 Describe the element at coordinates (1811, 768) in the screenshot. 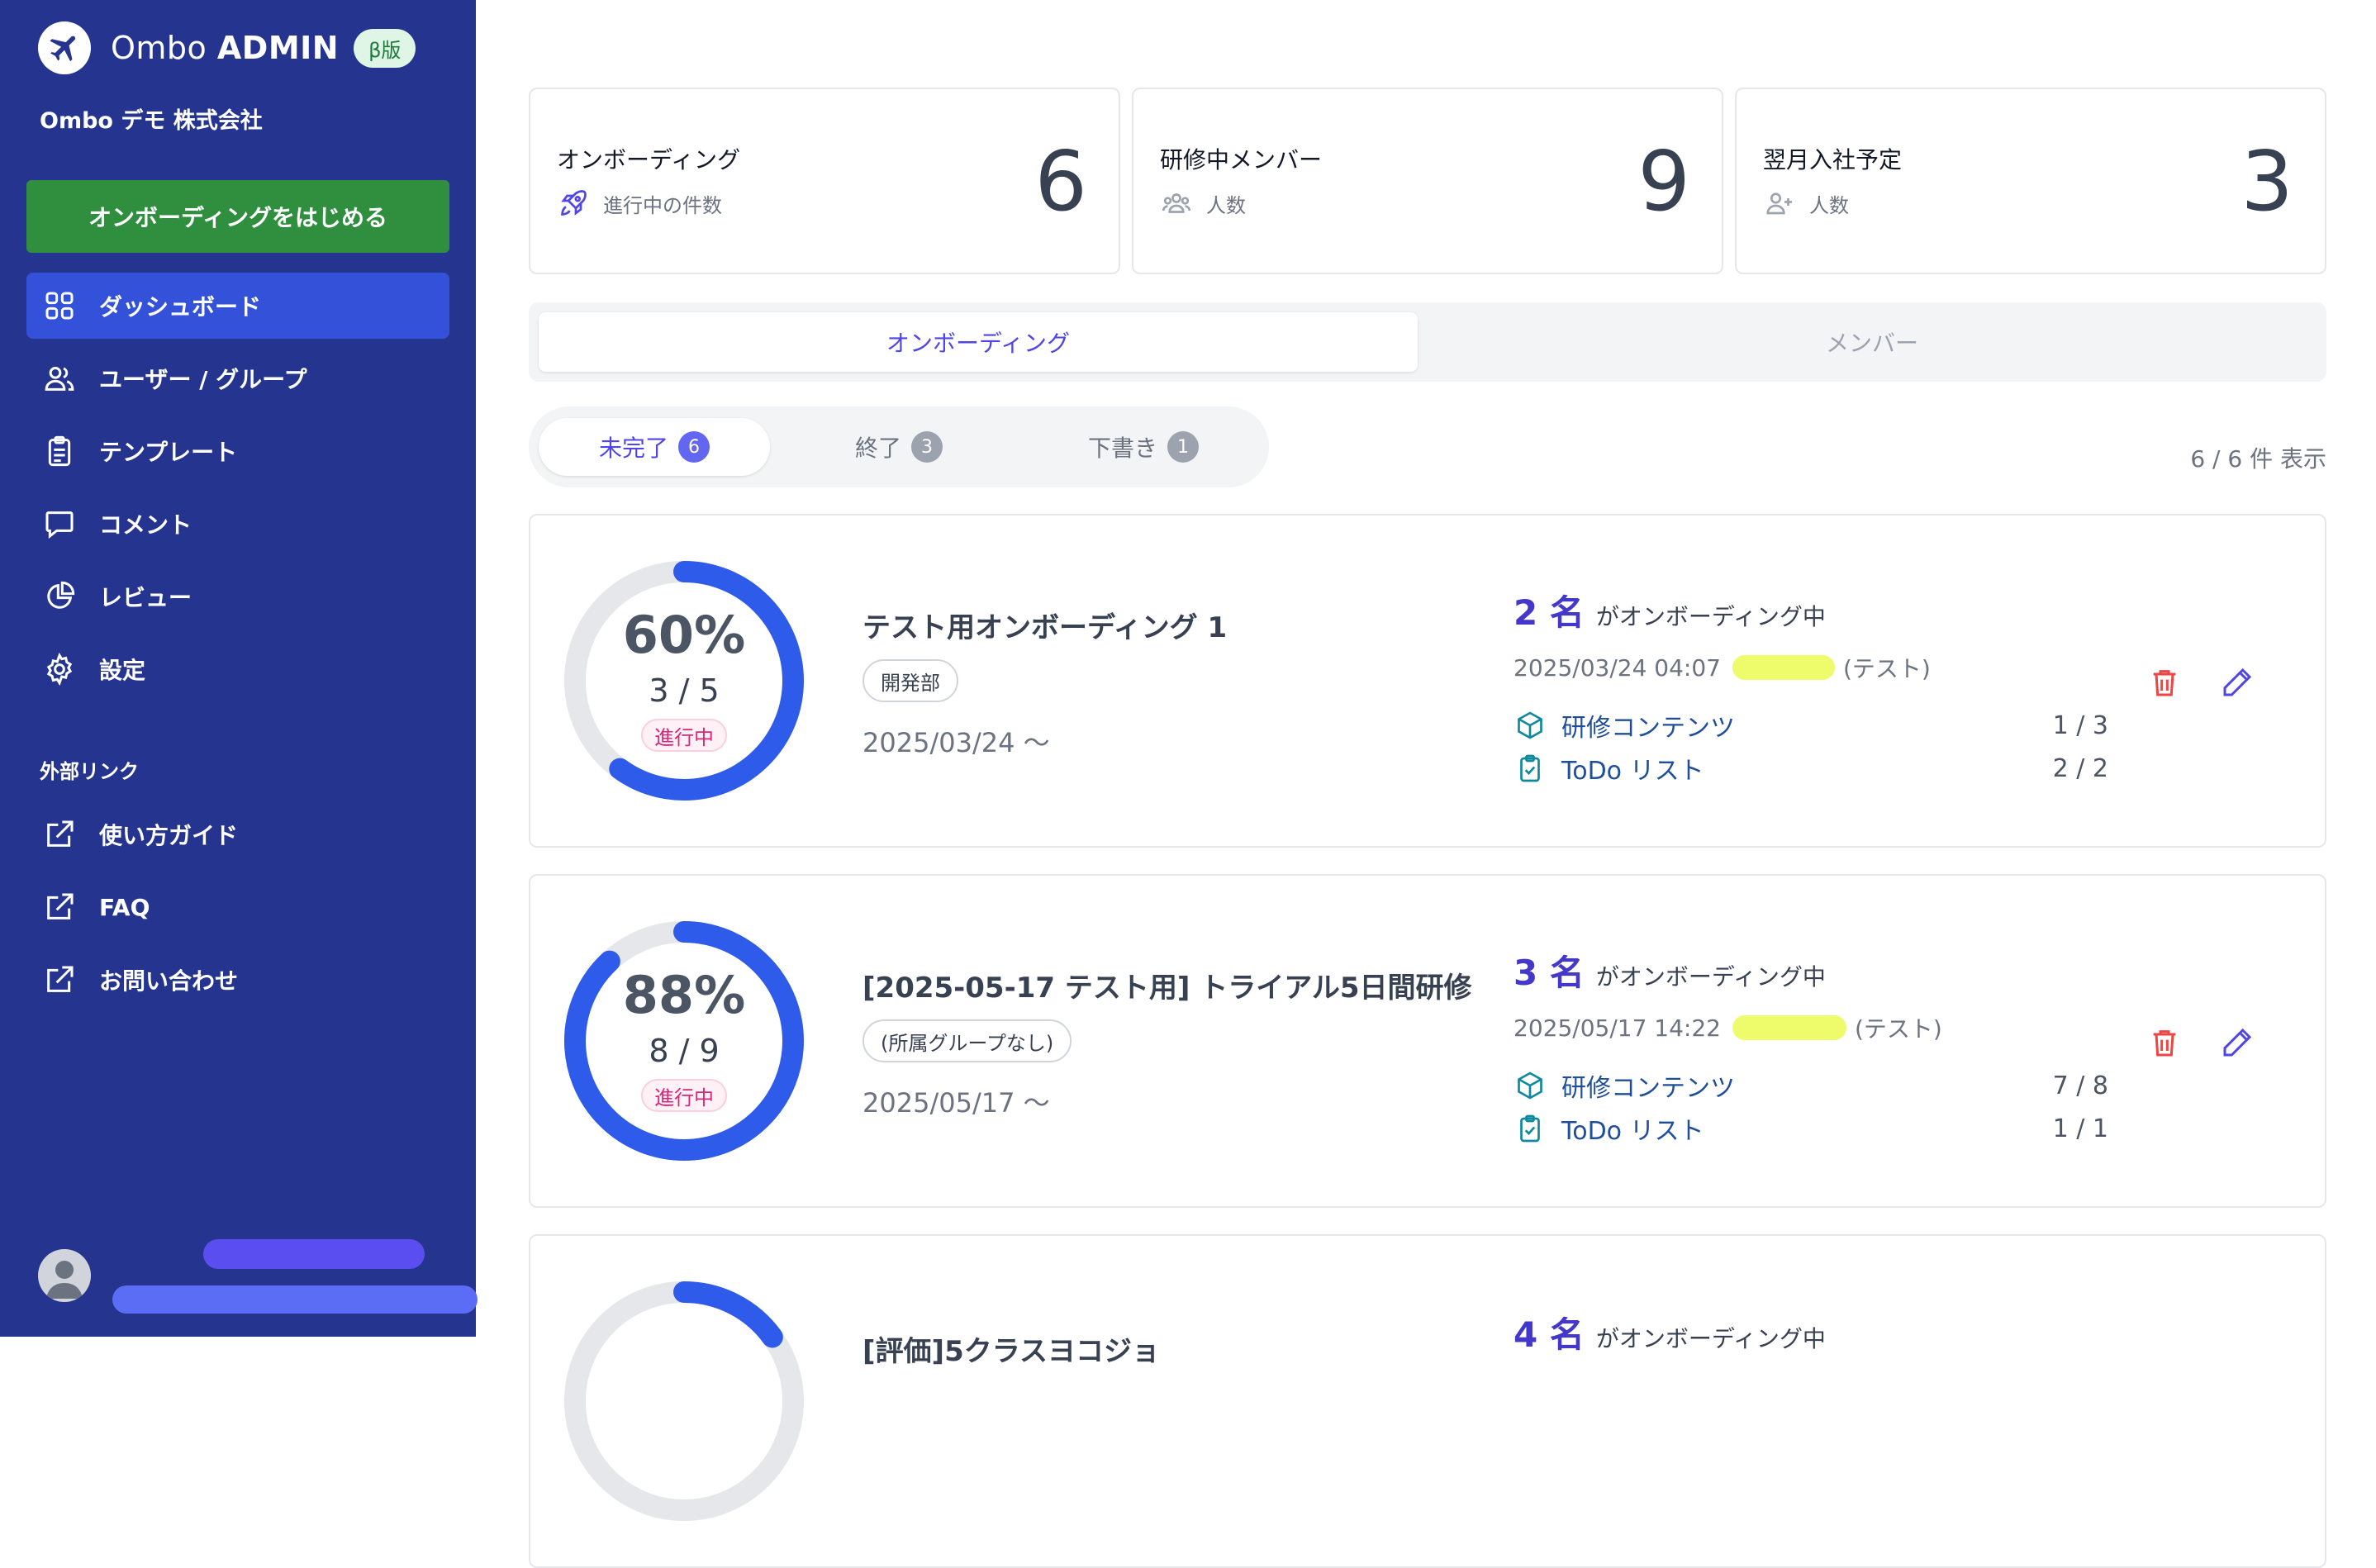

I see `todo-progress-row: ToDo リスト 2 / 2` at that location.